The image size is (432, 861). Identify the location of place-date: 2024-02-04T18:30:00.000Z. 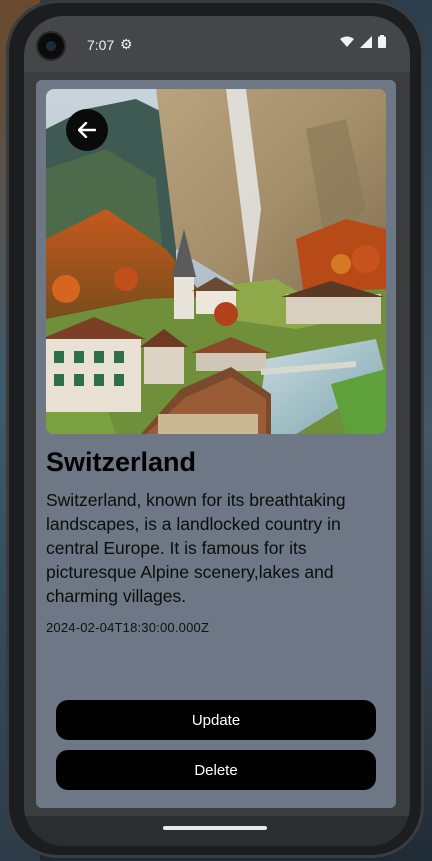
(128, 627).